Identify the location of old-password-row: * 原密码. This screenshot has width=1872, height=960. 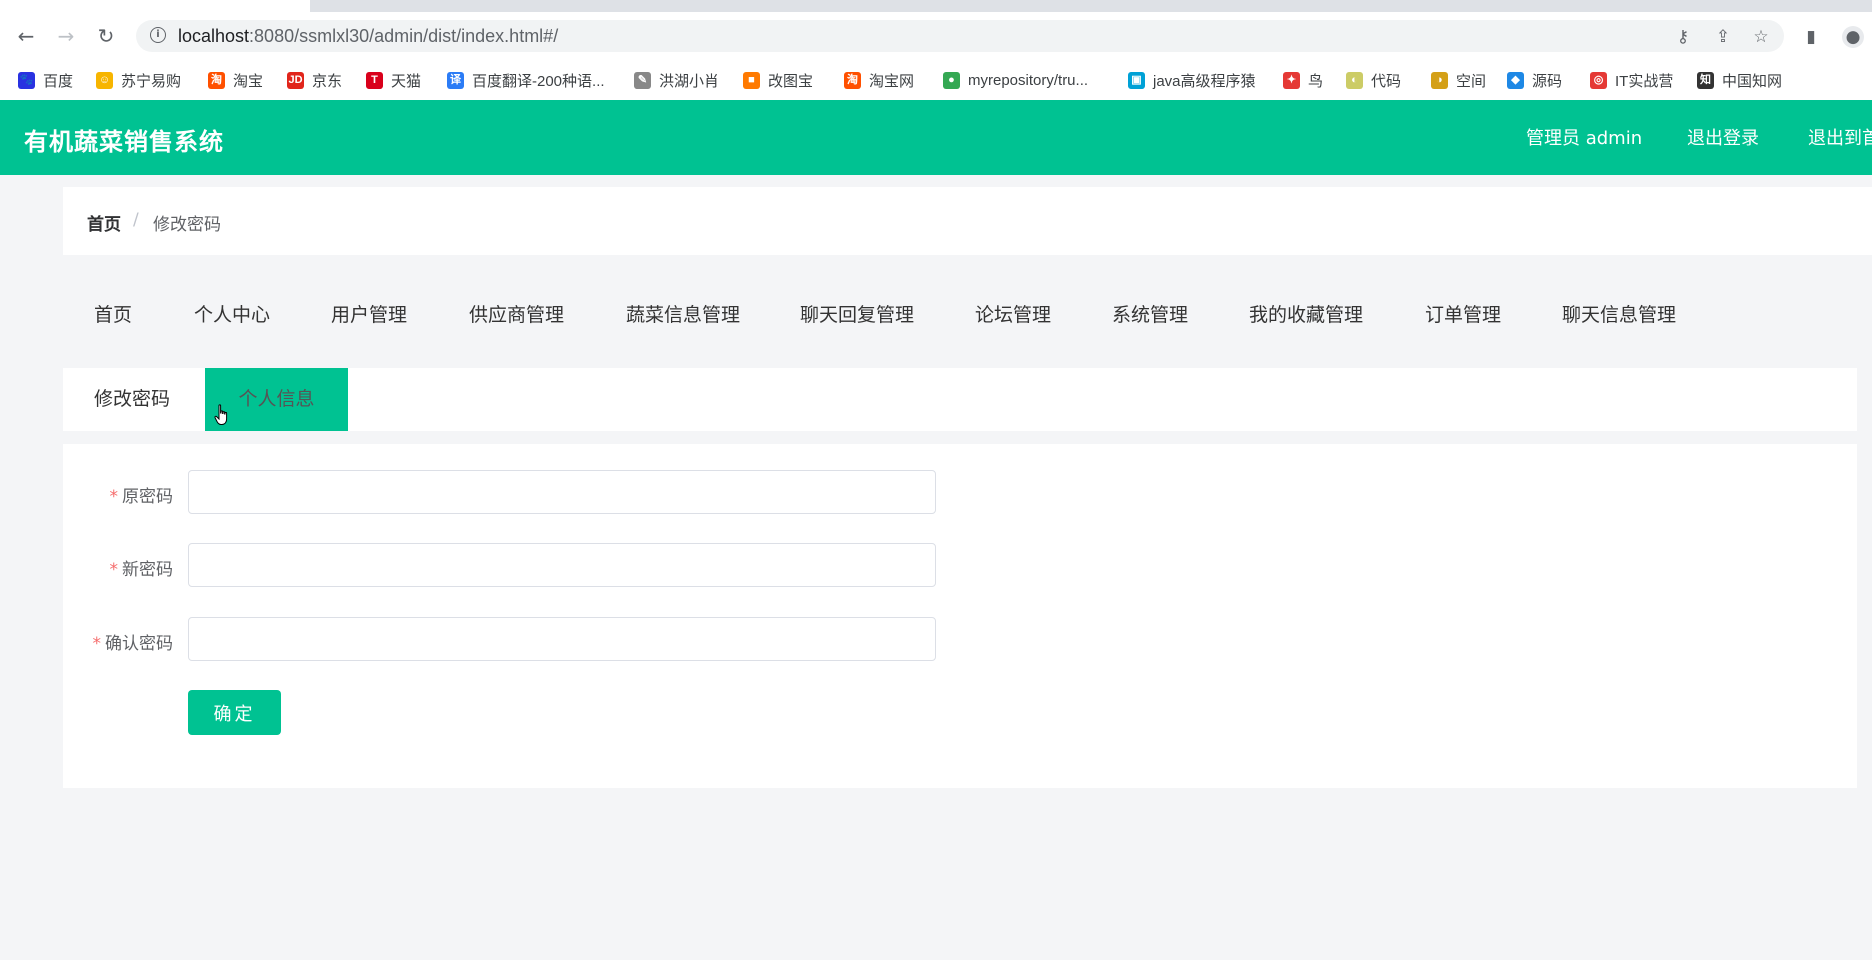
(513, 493).